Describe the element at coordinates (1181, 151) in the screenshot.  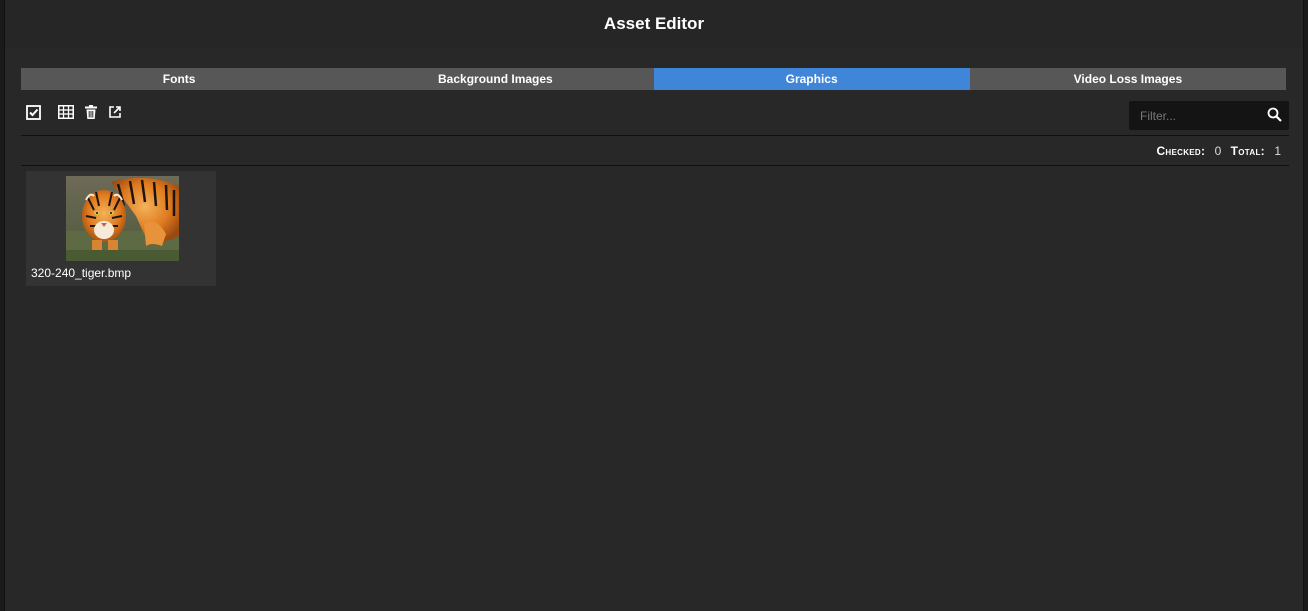
I see `checked-label: Checked:` at that location.